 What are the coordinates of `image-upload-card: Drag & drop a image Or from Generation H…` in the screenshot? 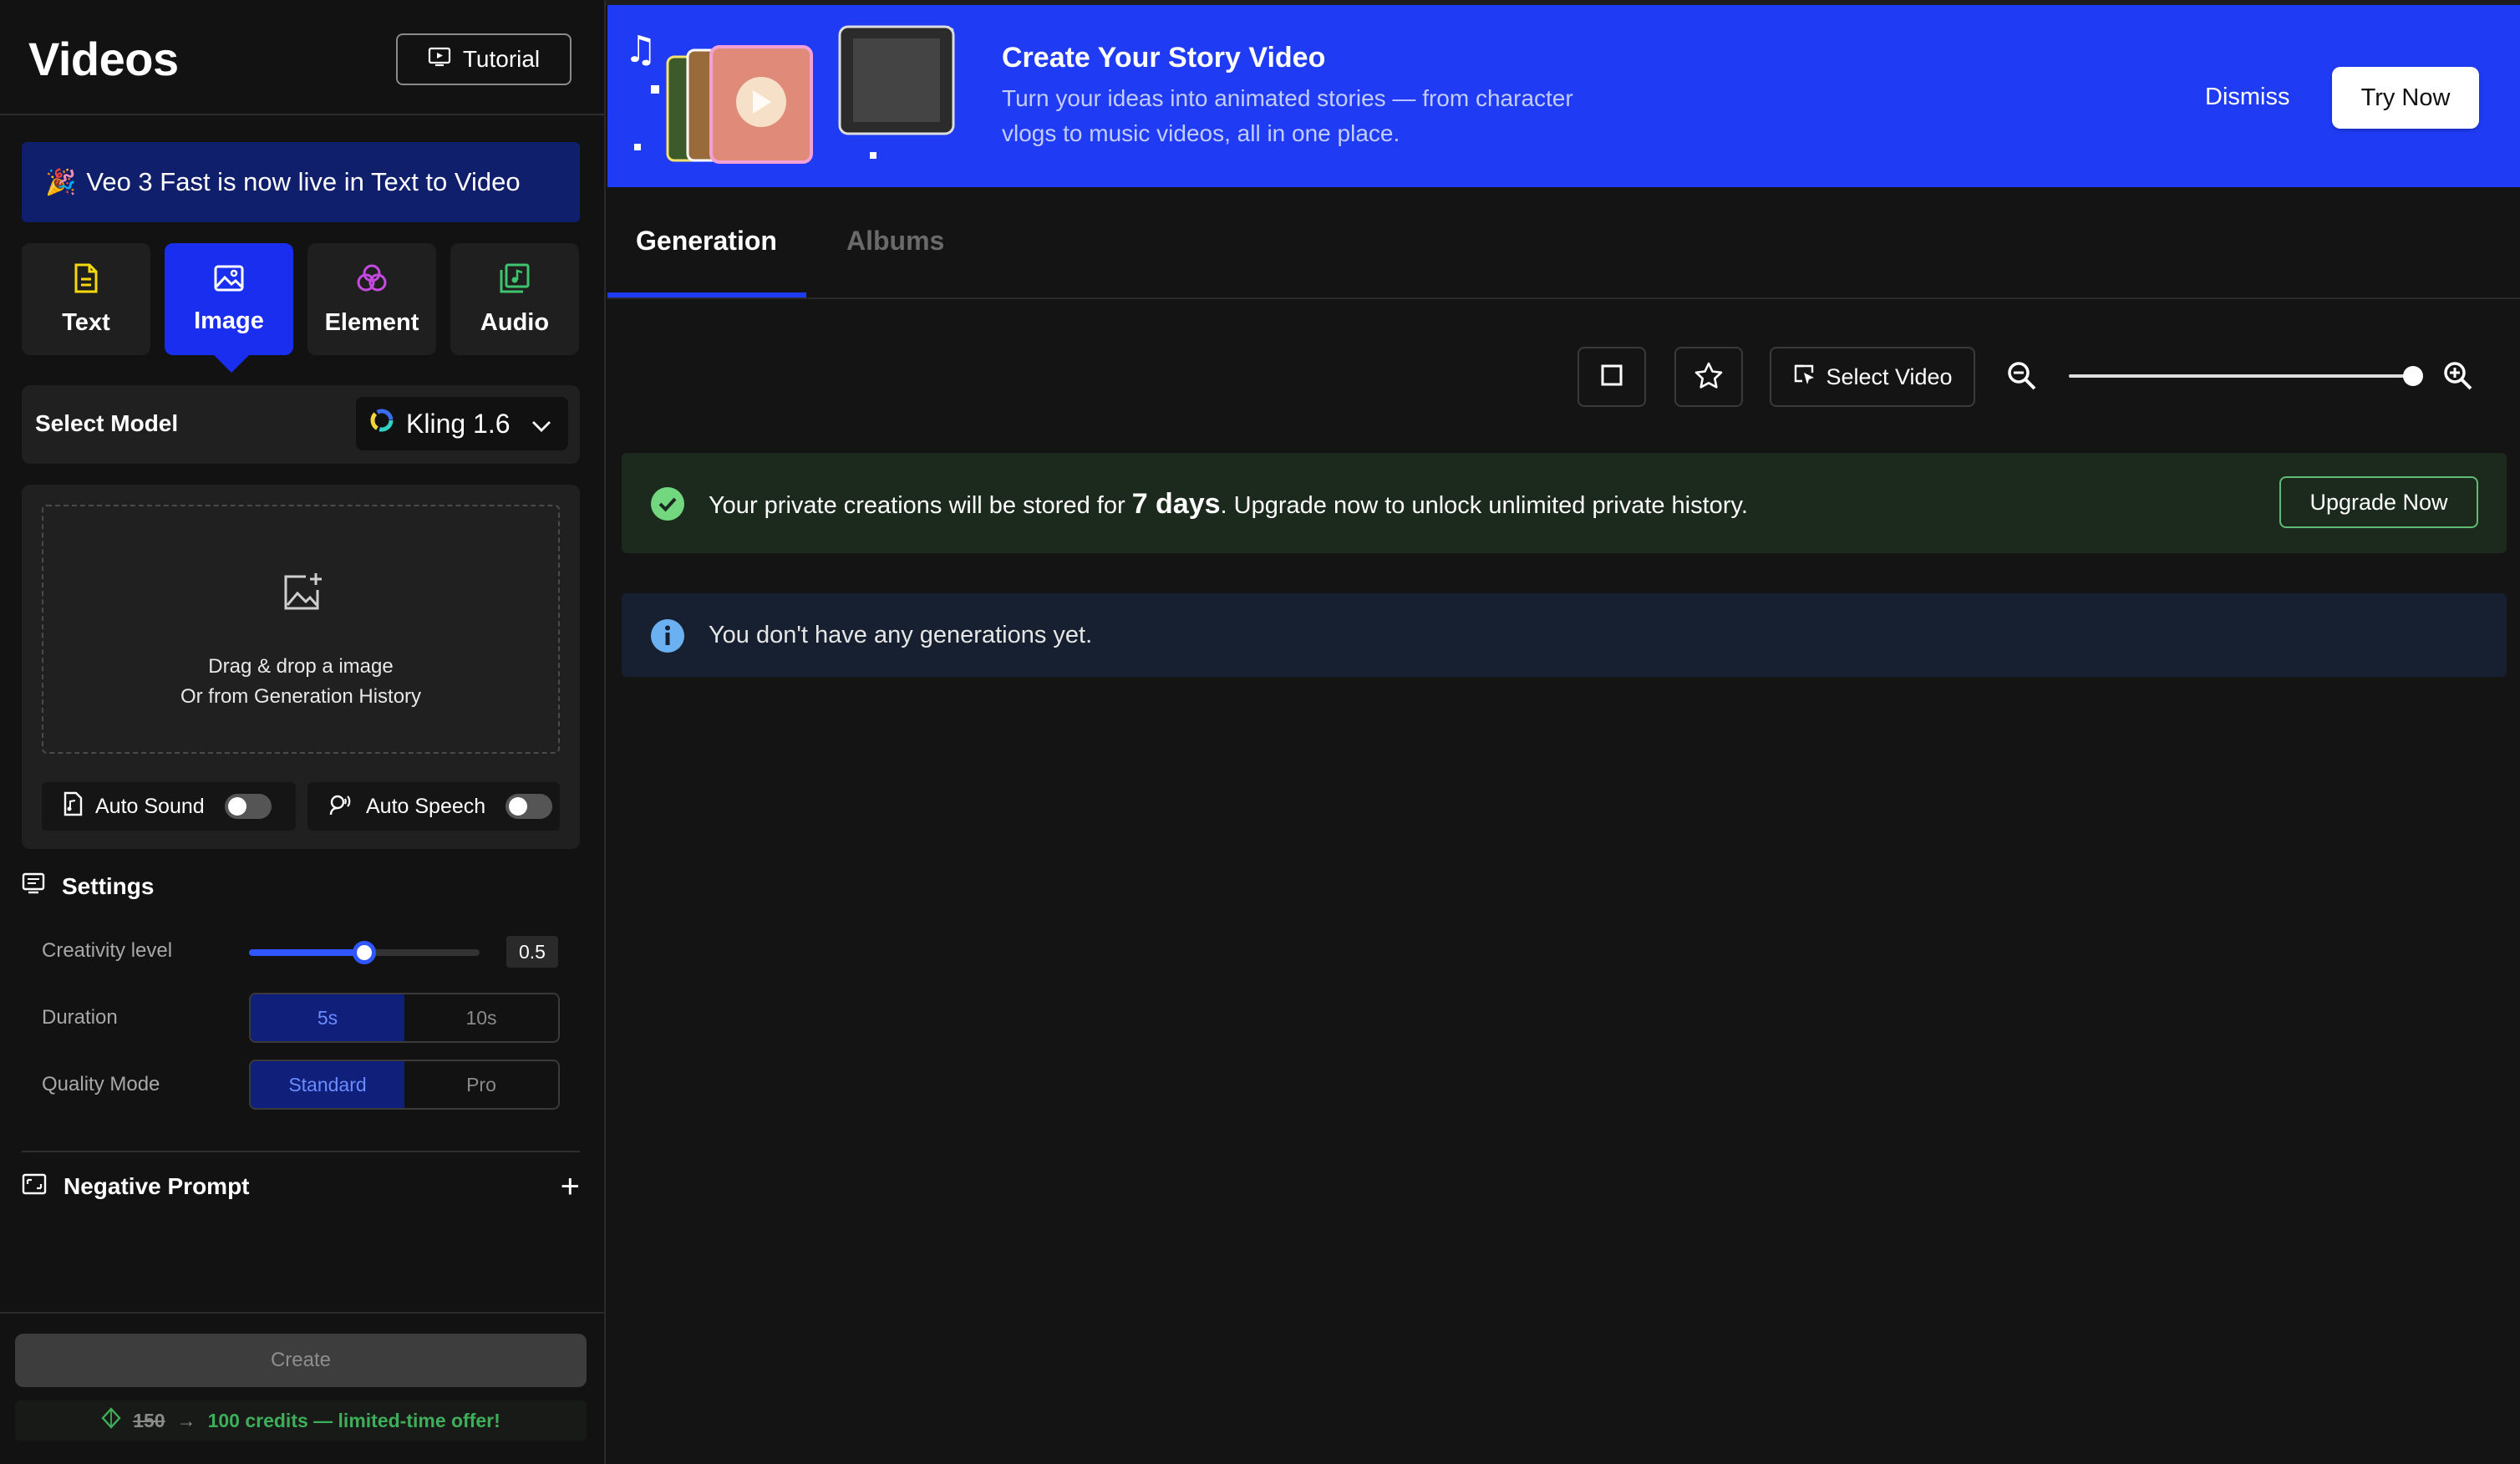 It's located at (301, 667).